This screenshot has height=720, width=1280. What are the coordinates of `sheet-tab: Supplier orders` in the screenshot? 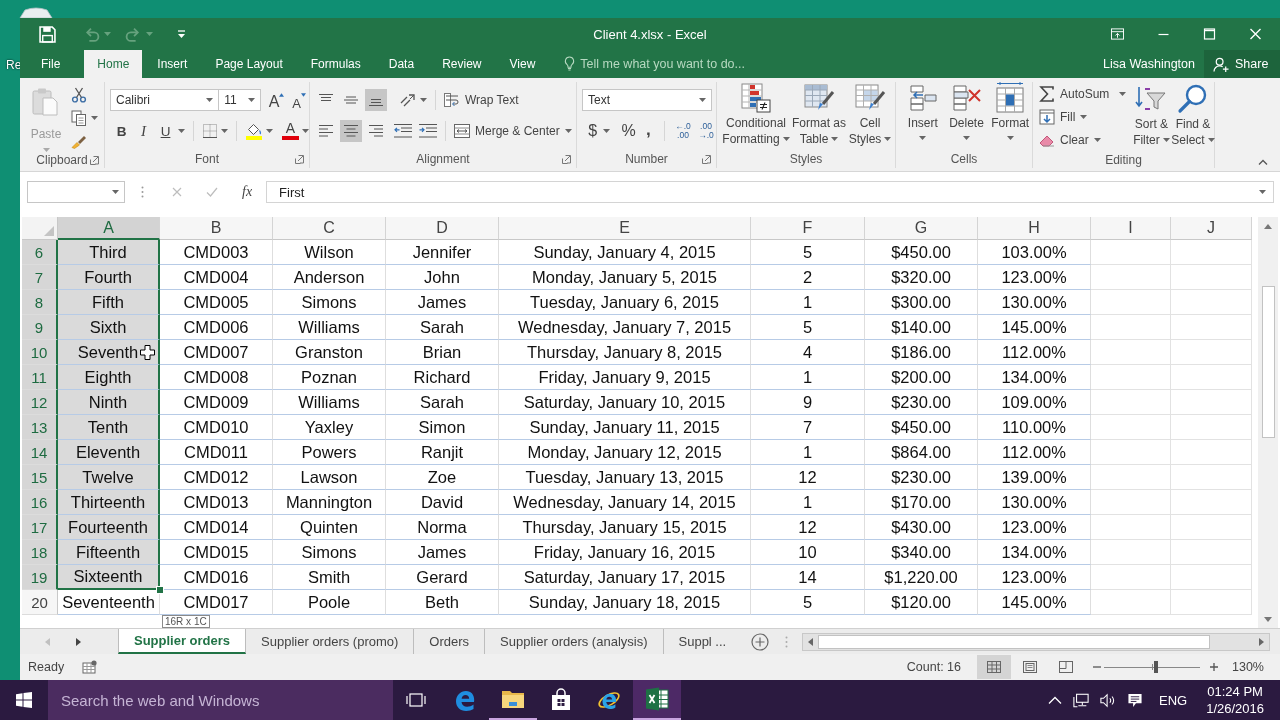 It's located at (182, 641).